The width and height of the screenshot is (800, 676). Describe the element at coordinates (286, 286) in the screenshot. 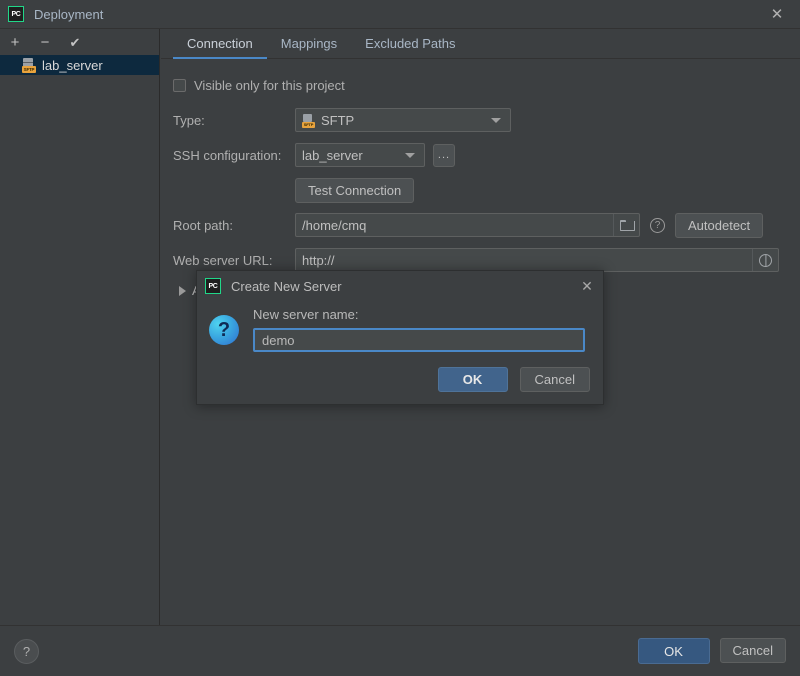

I see `modal-title: Create New Server` at that location.